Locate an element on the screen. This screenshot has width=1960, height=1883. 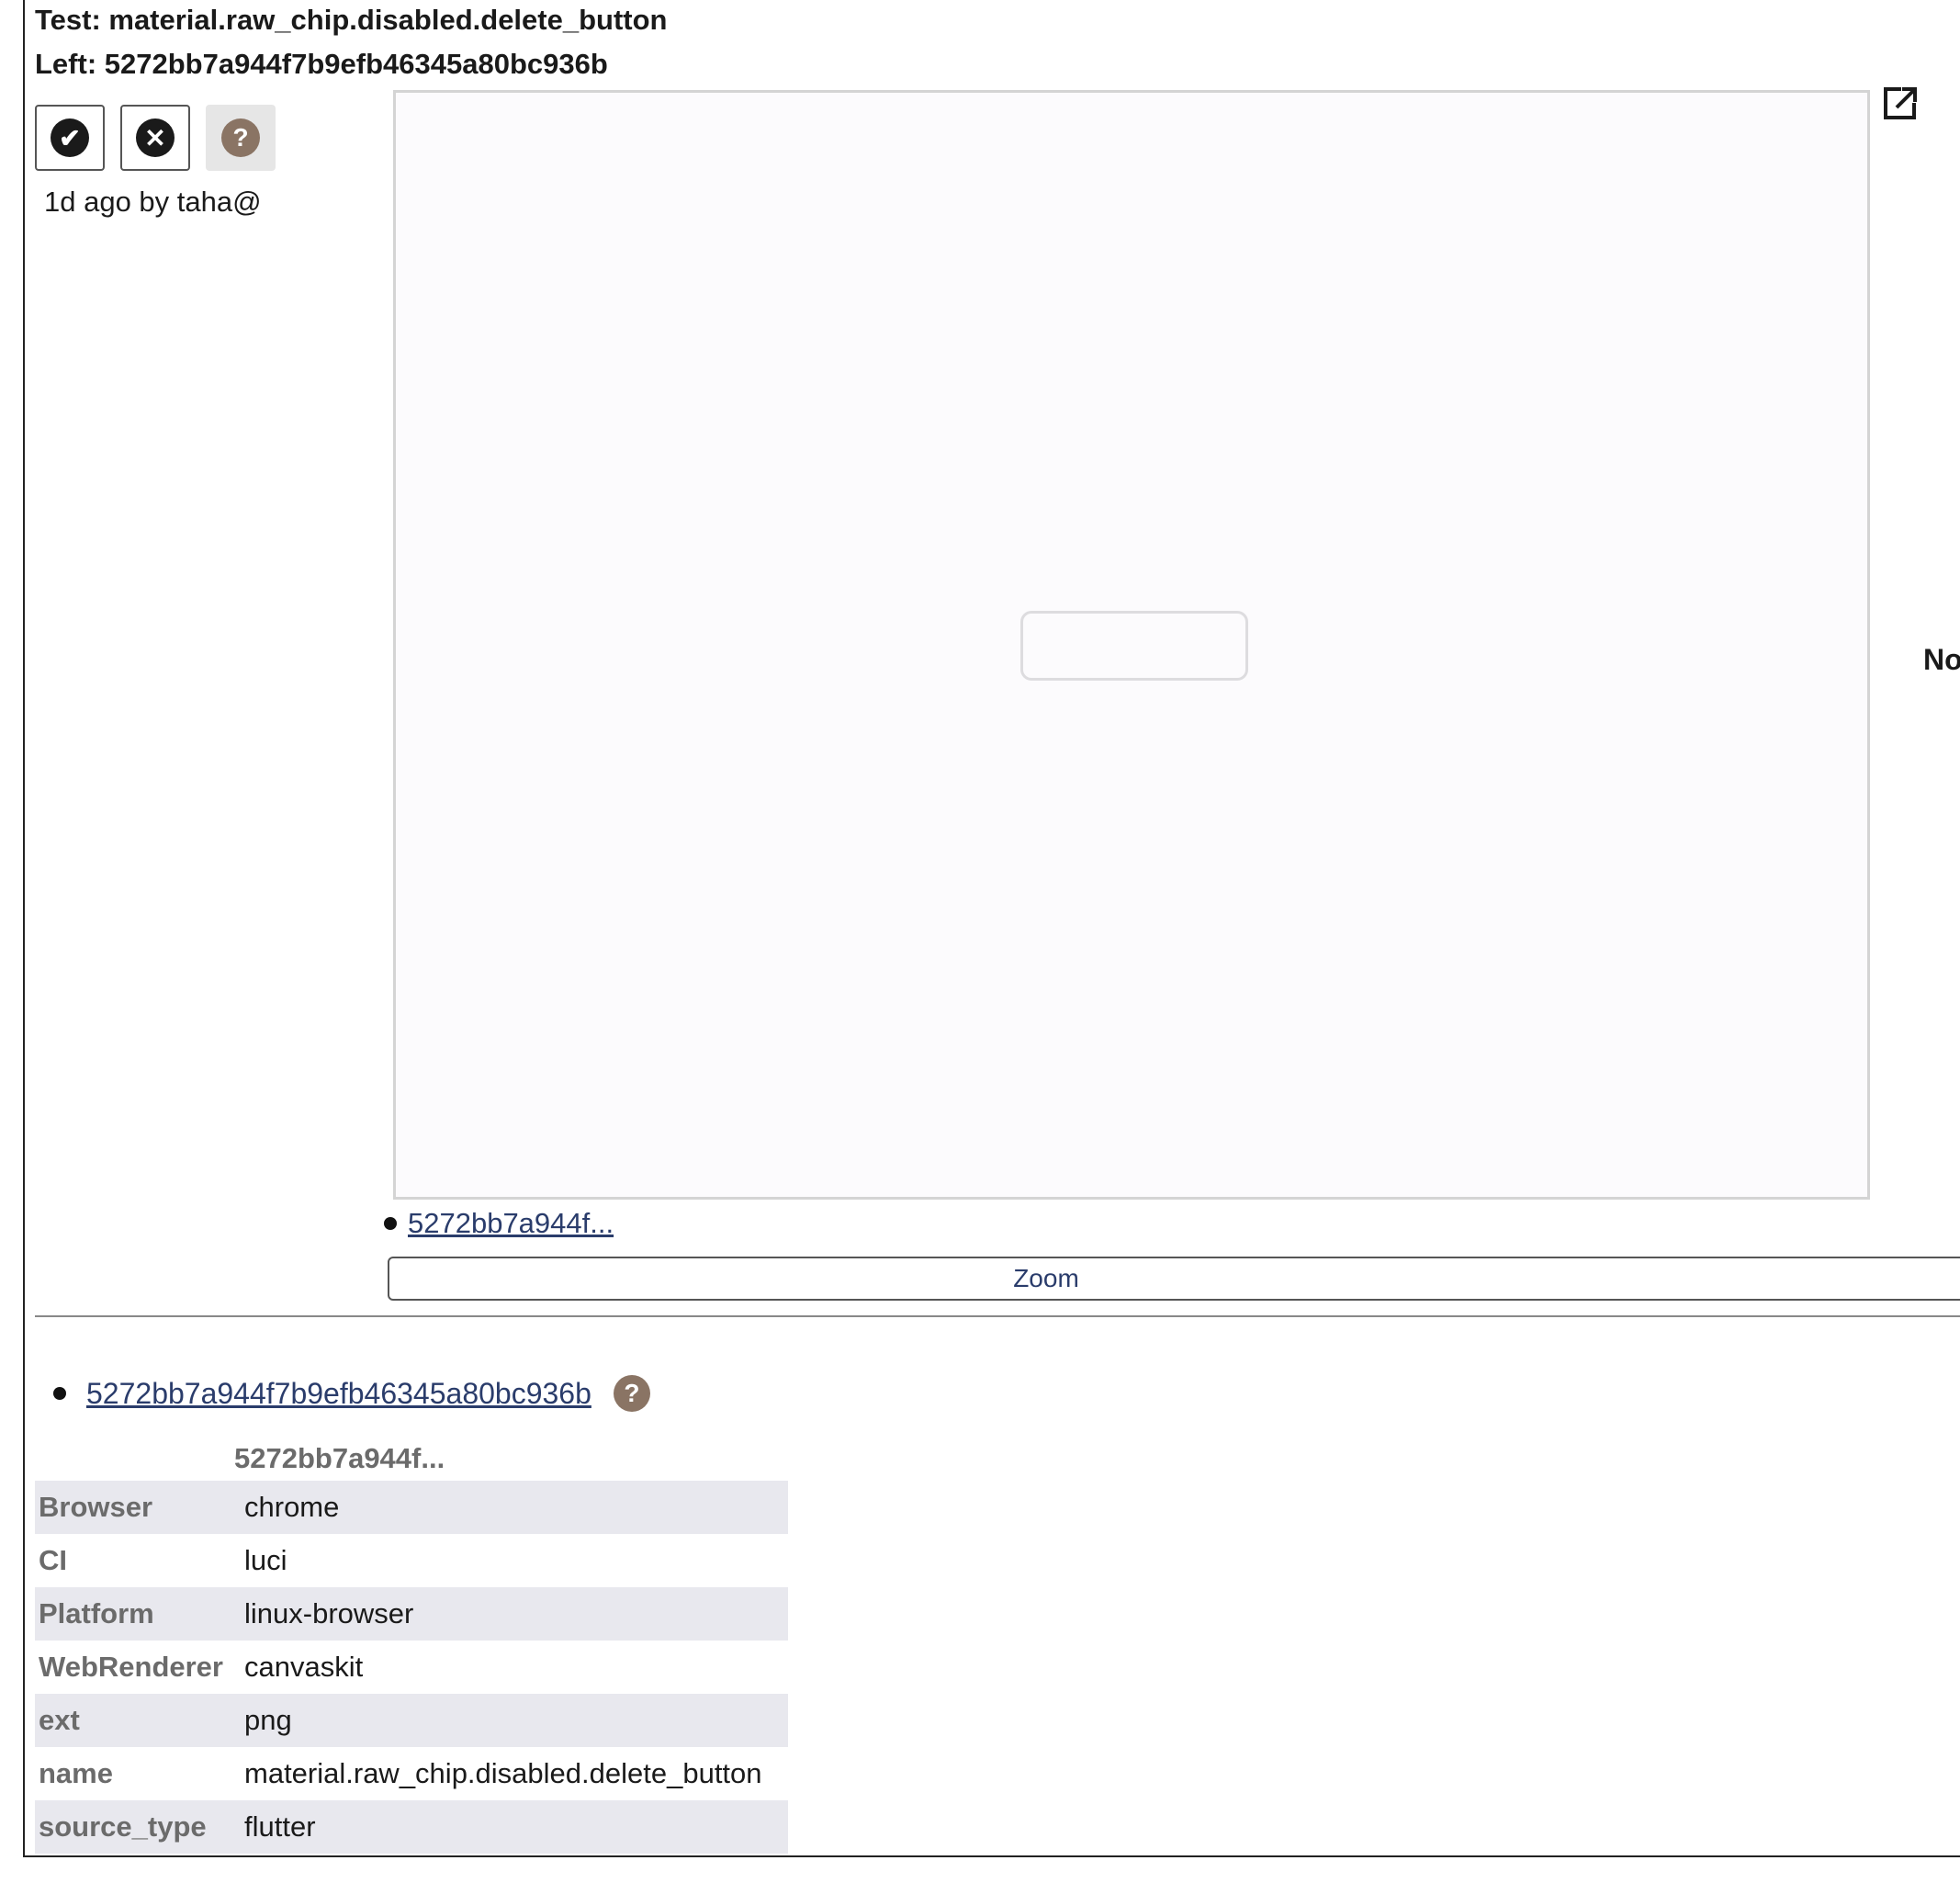
param-key: ext is located at coordinates (138, 1721).